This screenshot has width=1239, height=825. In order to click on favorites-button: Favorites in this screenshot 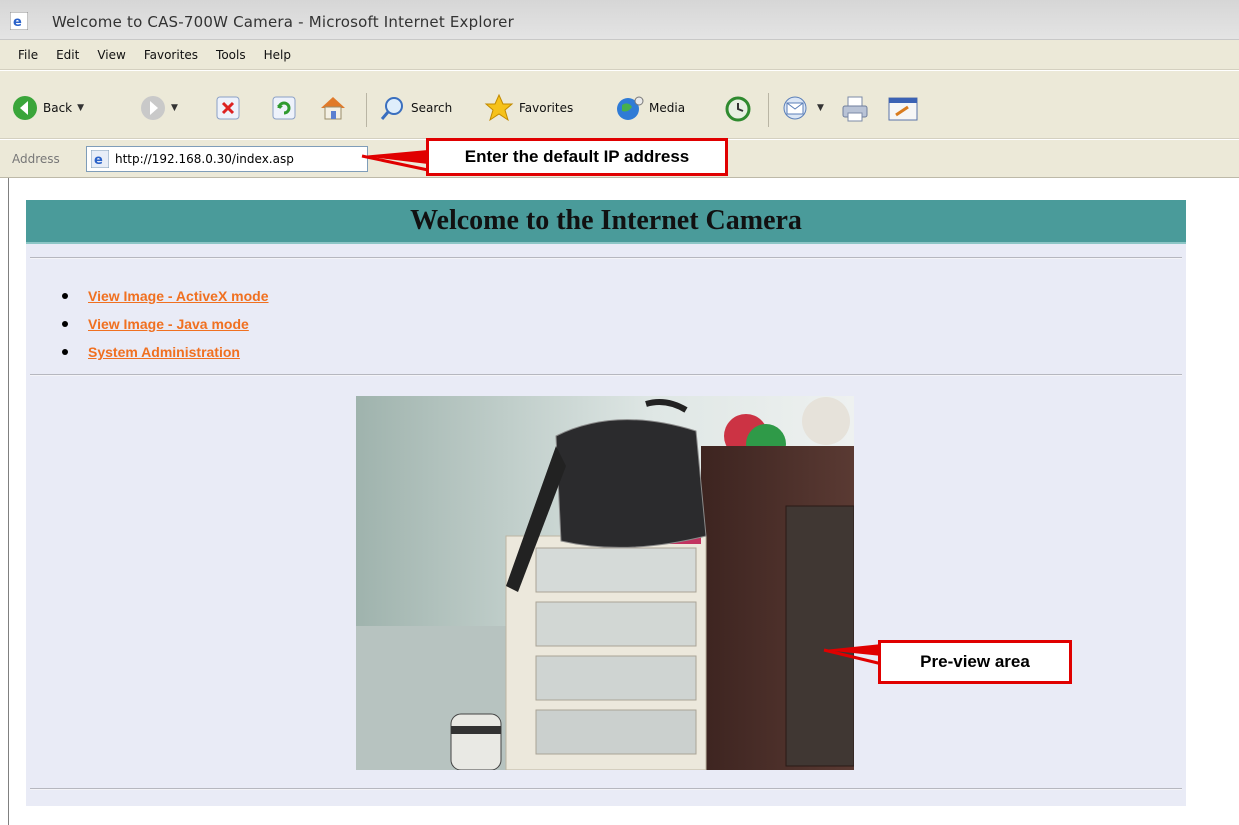, I will do `click(528, 108)`.